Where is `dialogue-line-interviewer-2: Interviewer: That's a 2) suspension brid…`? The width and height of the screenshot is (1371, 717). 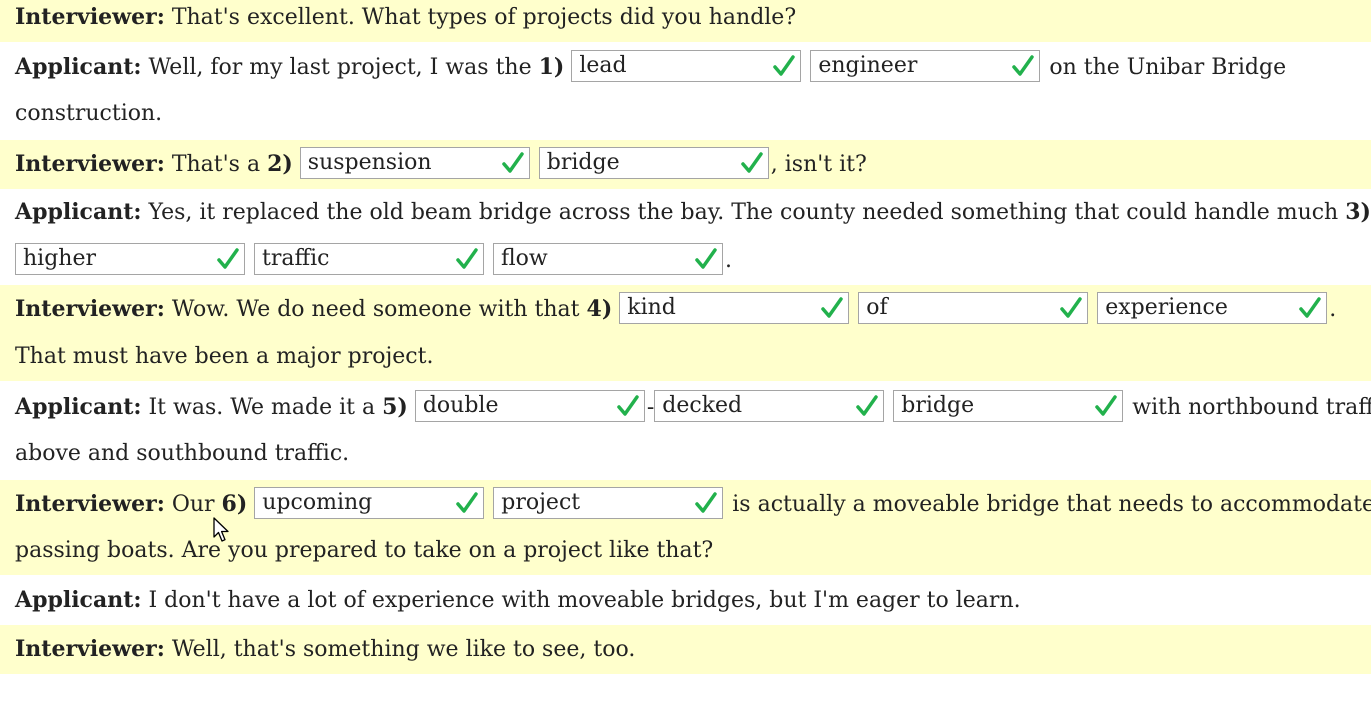 dialogue-line-interviewer-2: Interviewer: That's a 2) suspension brid… is located at coordinates (685, 164).